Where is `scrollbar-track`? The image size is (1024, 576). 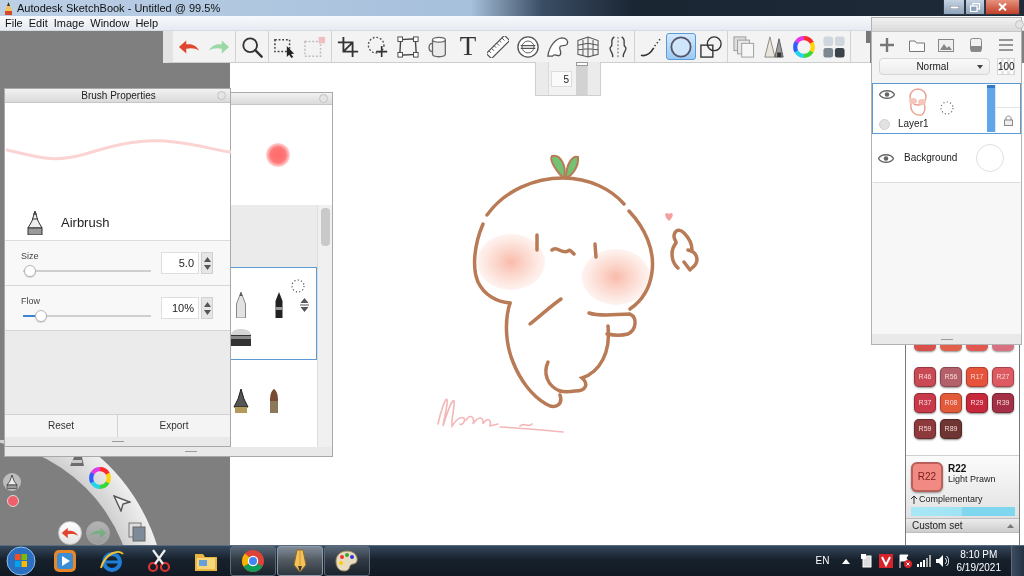
scrollbar-track is located at coordinates (324, 326).